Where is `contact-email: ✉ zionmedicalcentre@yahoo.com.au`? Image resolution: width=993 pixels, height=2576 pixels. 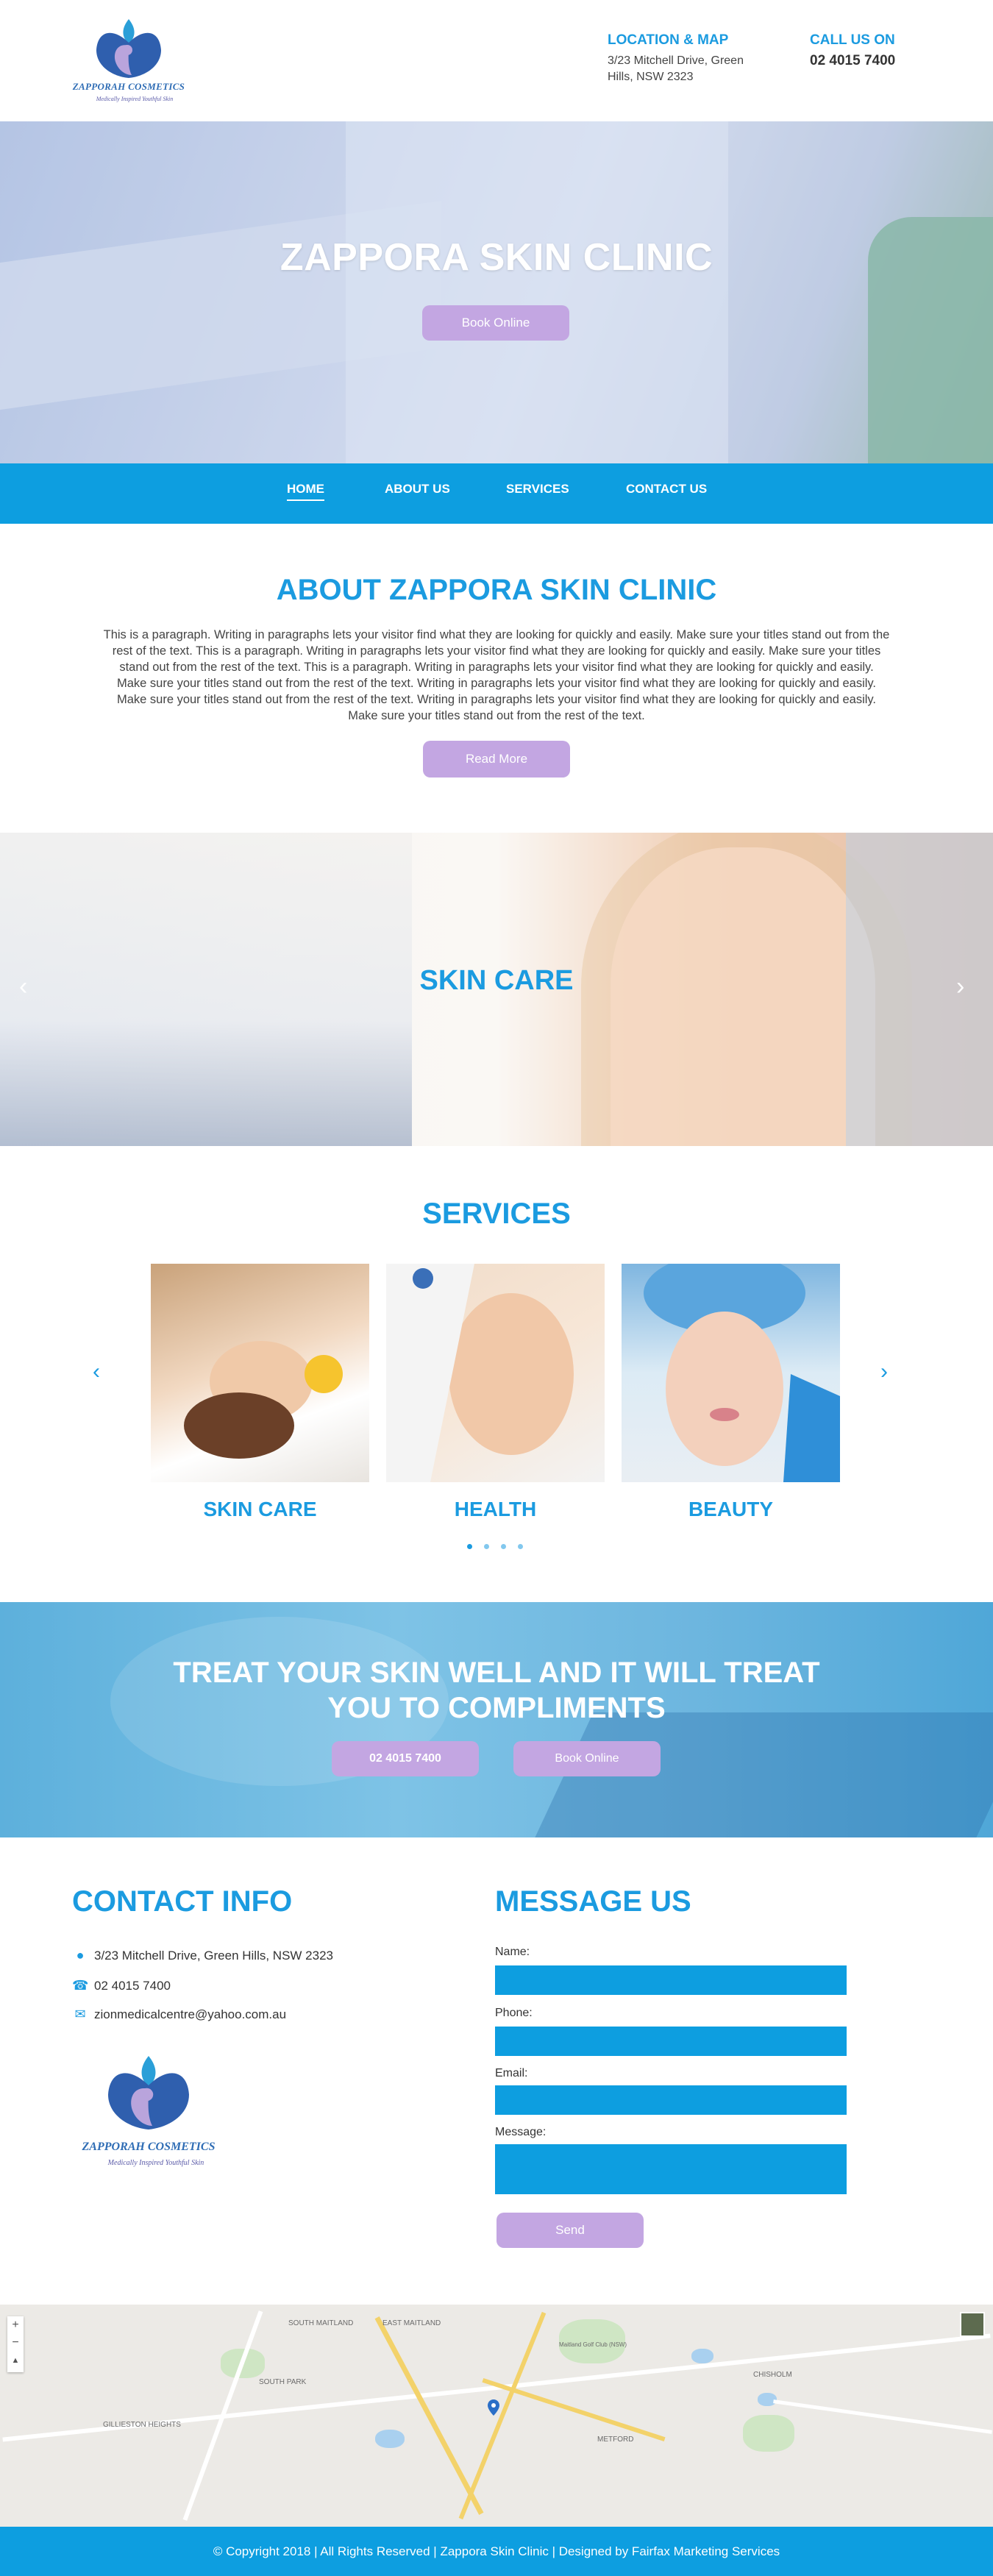
contact-email: ✉ zionmedicalcentre@yahoo.com.au is located at coordinates (179, 2014).